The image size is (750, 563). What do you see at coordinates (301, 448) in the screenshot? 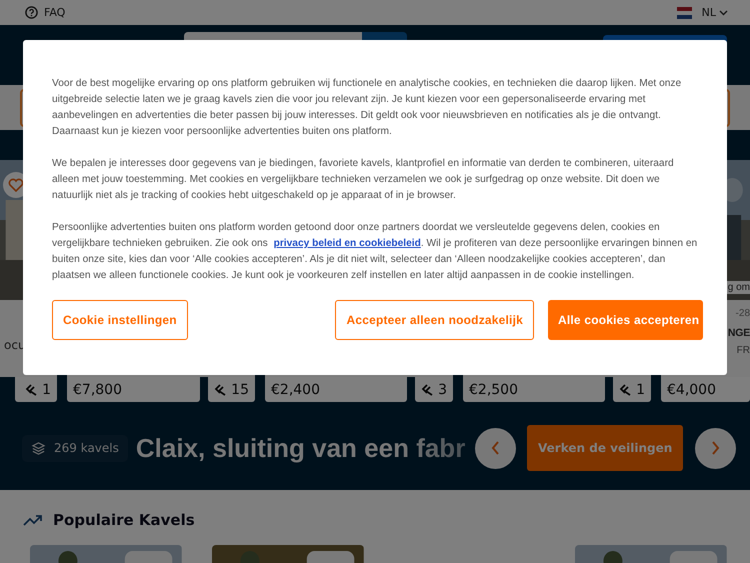
I see `auction-title: Claix, sluiting van een fabr` at bounding box center [301, 448].